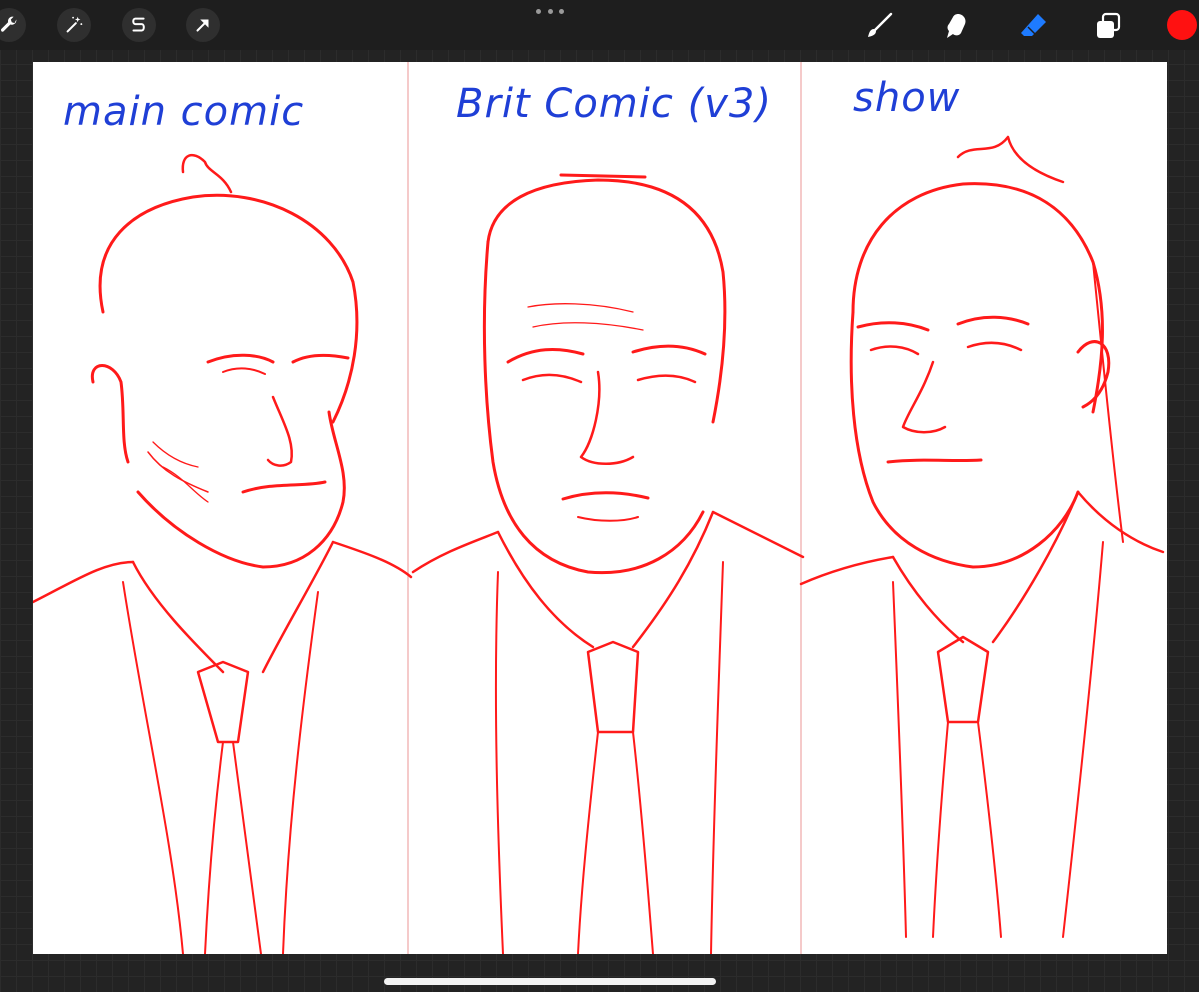  Describe the element at coordinates (550, 11) in the screenshot. I see `ellipsis-icon` at that location.